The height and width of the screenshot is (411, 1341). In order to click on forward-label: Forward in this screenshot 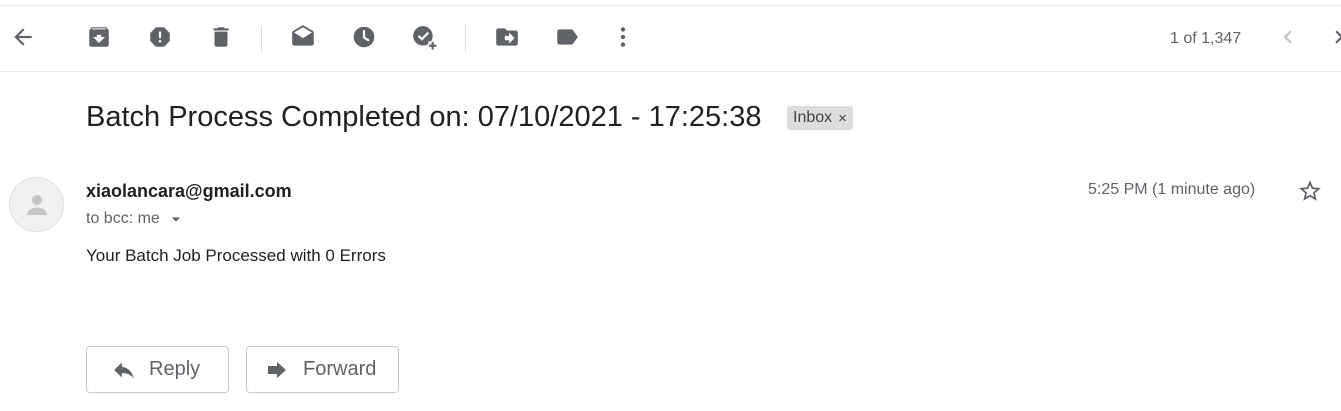, I will do `click(340, 369)`.